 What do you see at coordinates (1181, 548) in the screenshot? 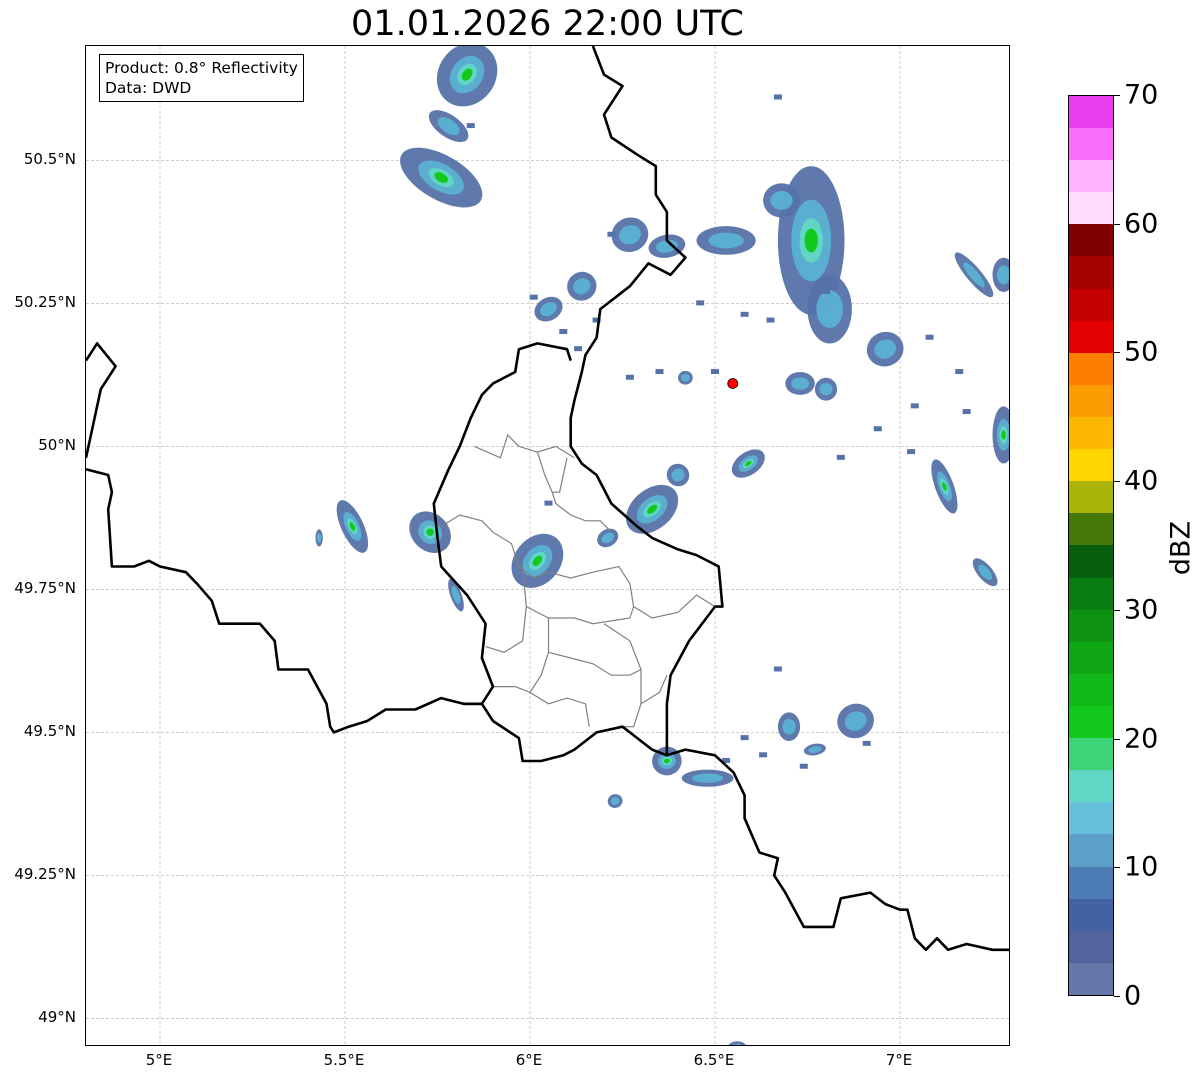
I see `colorbar-label: dBZ` at bounding box center [1181, 548].